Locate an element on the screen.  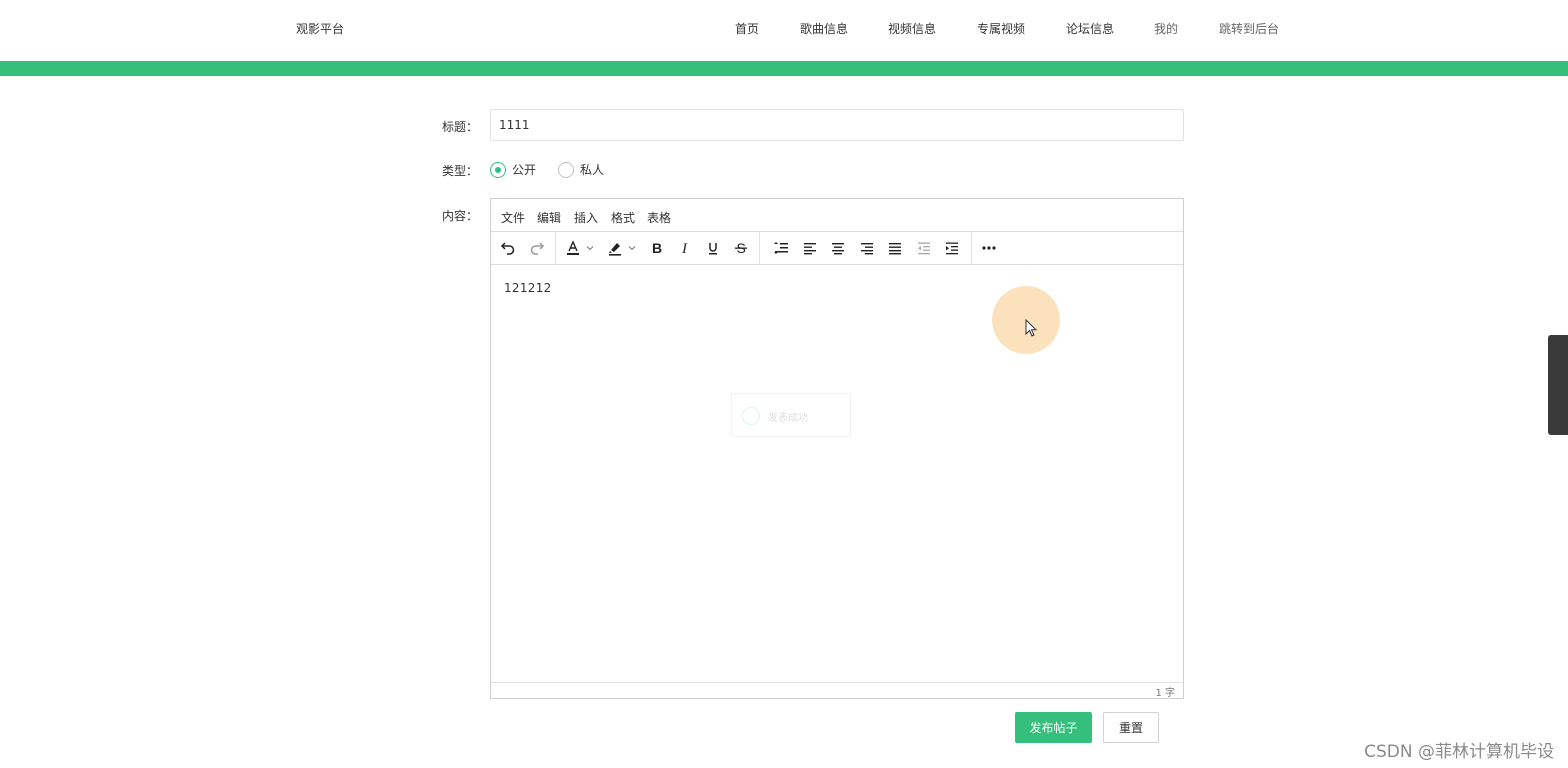
line-height-icon is located at coordinates (781, 248).